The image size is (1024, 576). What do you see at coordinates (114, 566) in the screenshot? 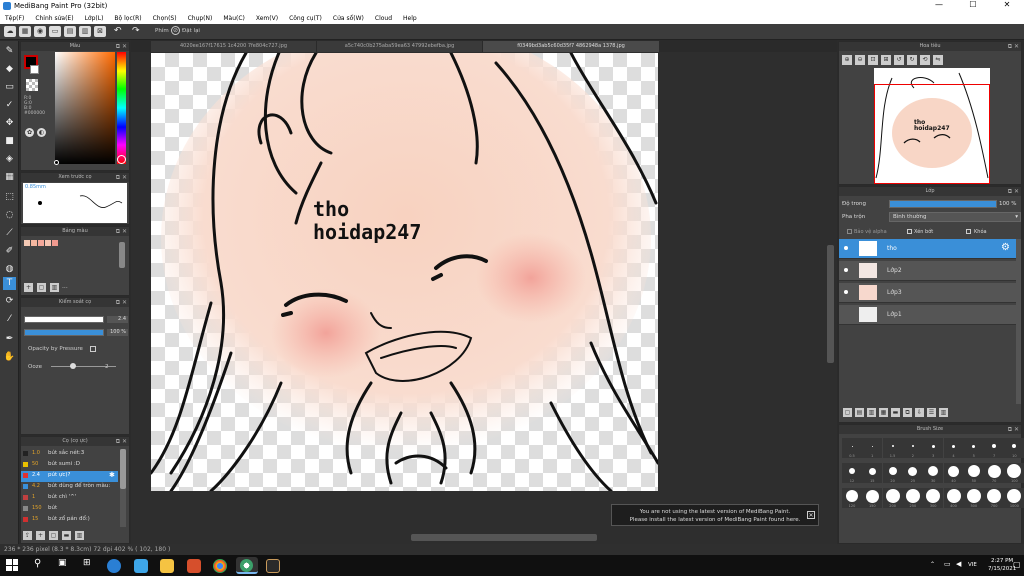
I see `edge-icon` at bounding box center [114, 566].